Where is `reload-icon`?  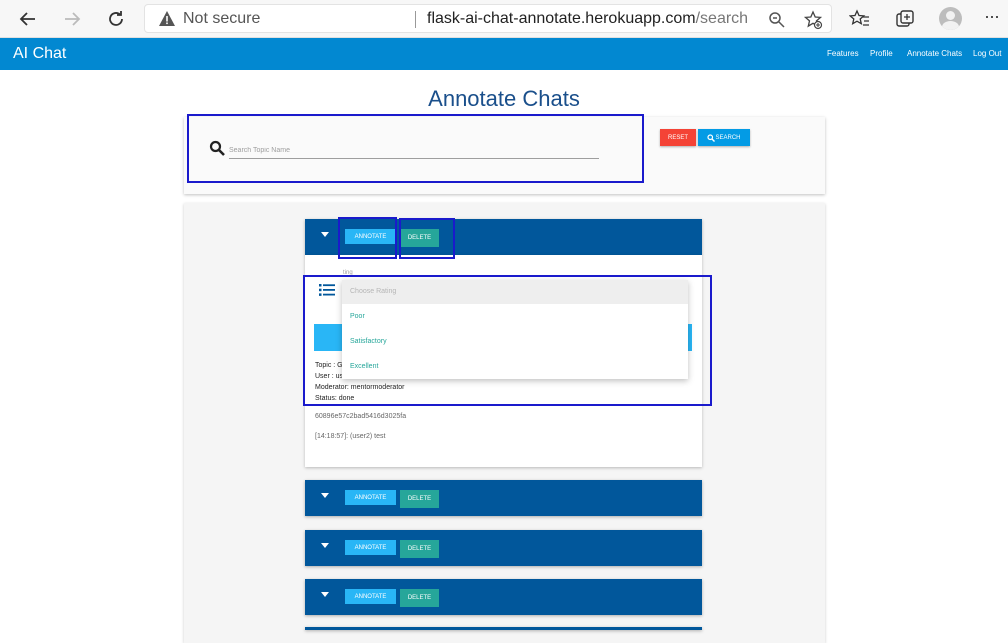 reload-icon is located at coordinates (116, 19).